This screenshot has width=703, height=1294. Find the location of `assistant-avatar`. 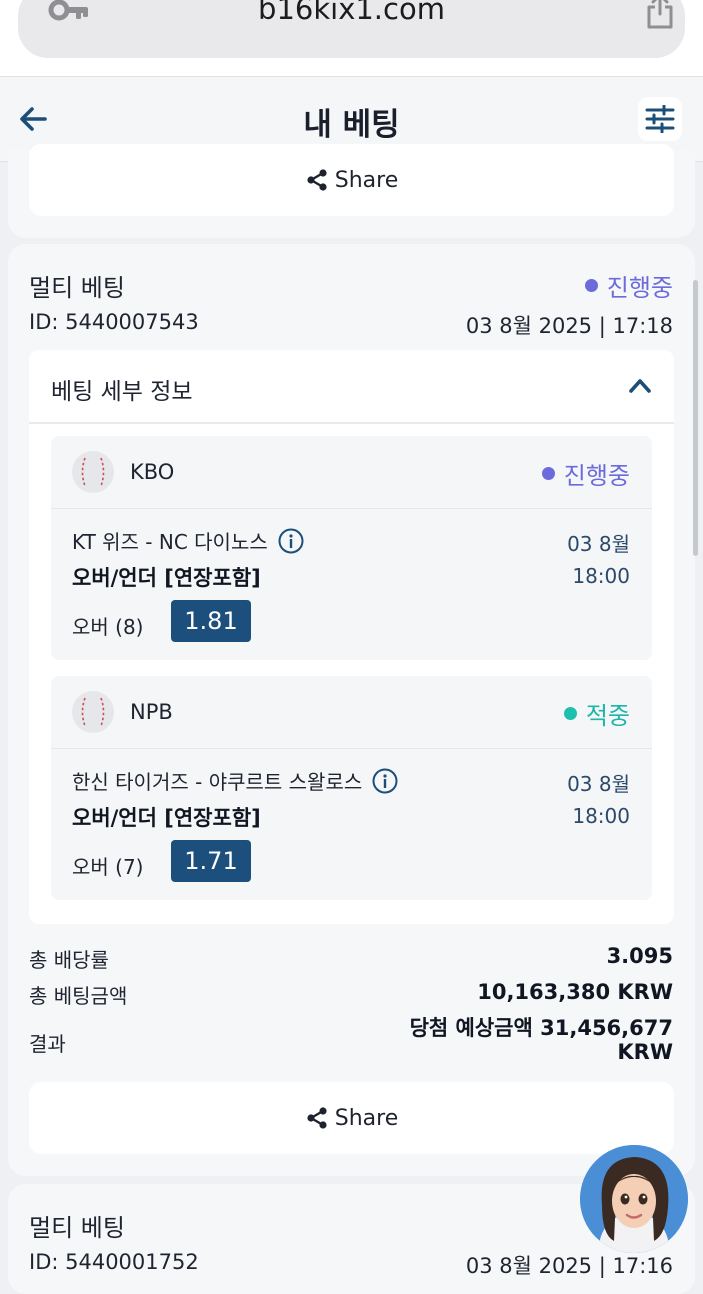

assistant-avatar is located at coordinates (634, 1199).